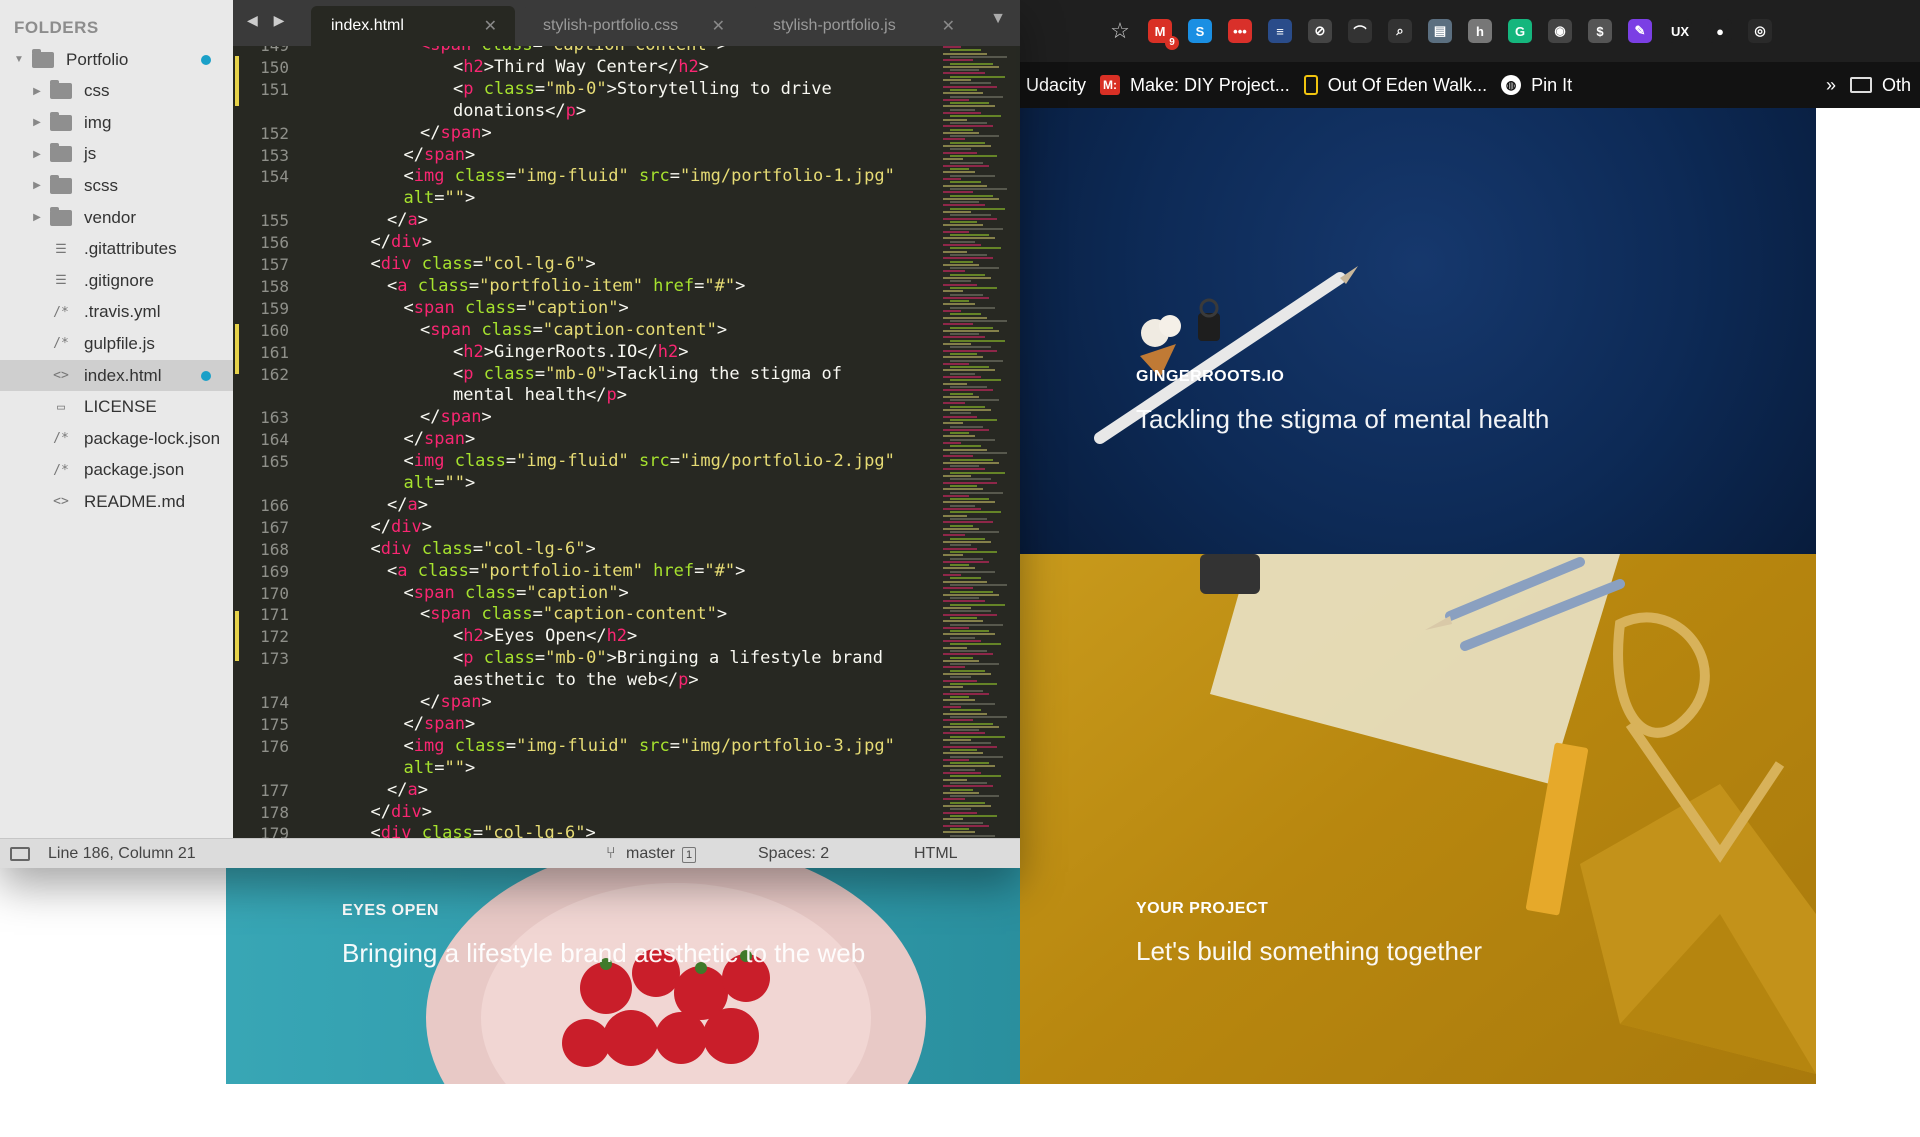  I want to click on minimap, so click(979, 442).